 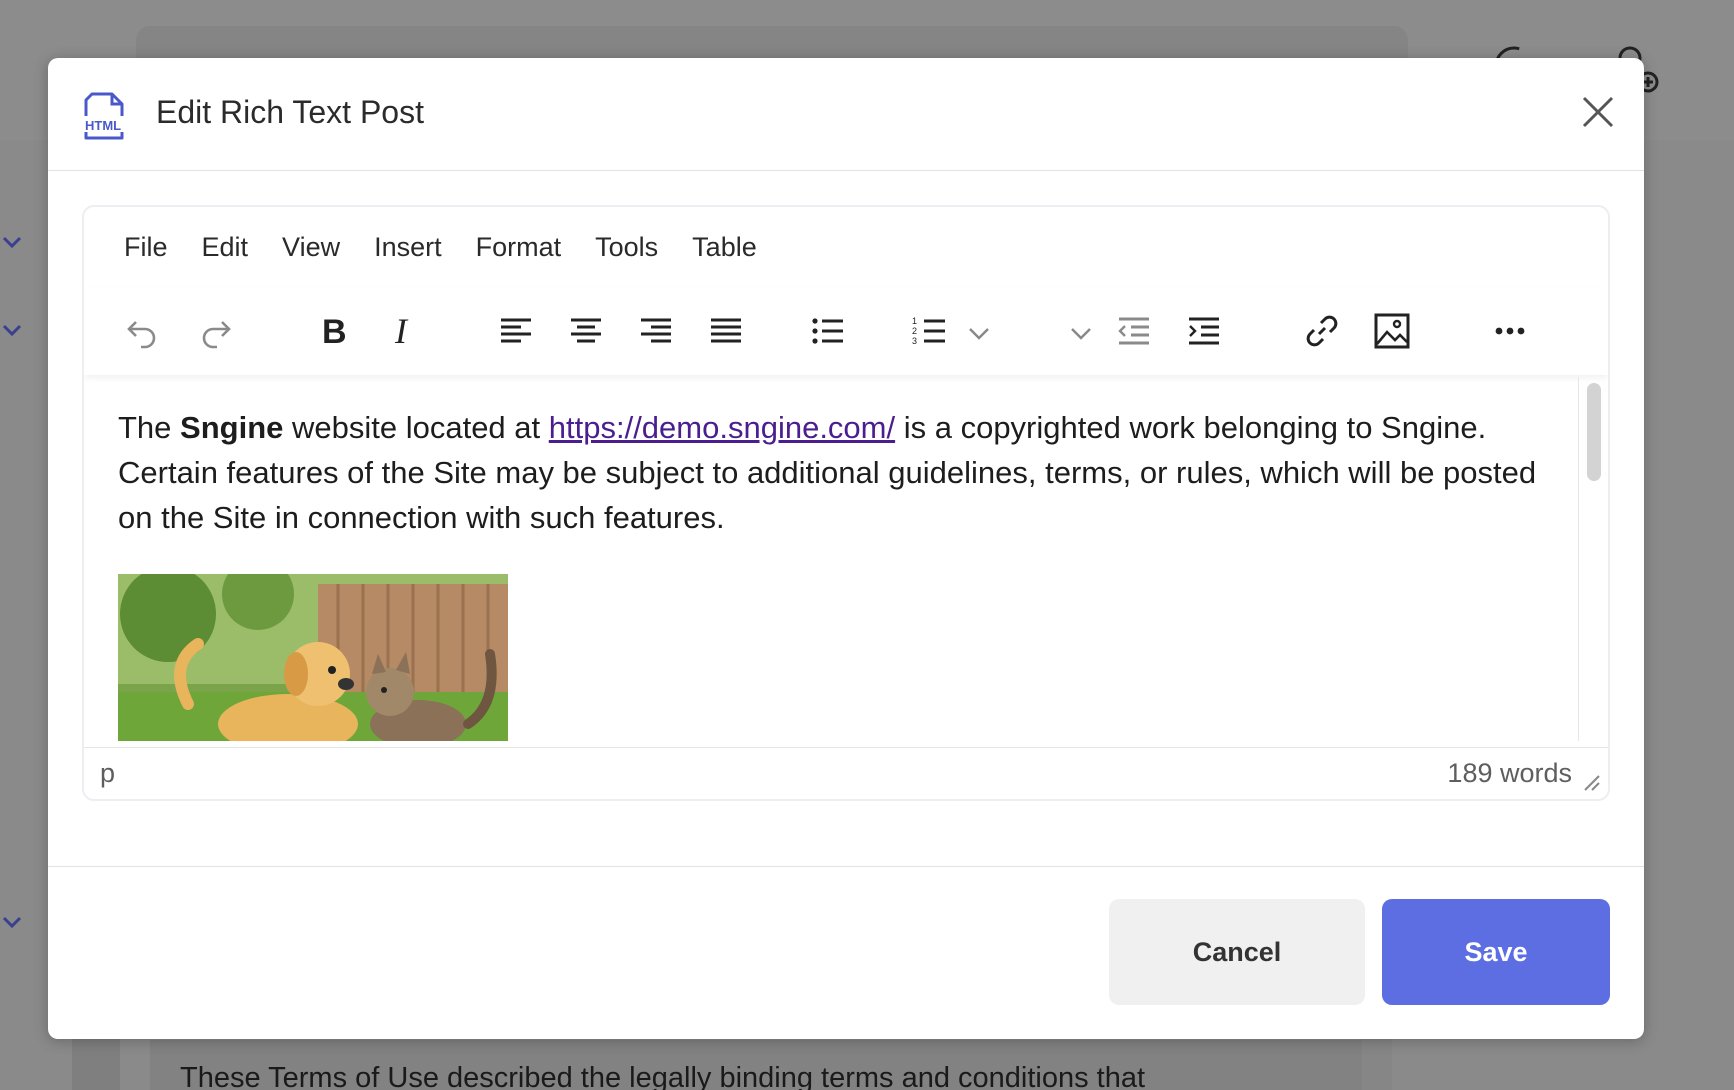 What do you see at coordinates (846, 773) in the screenshot?
I see `editor-statusbar: p 189 words` at bounding box center [846, 773].